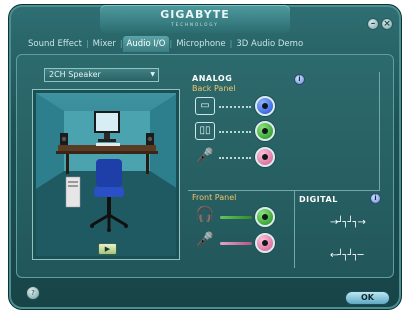 The width and height of the screenshot is (408, 317). What do you see at coordinates (265, 217) in the screenshot?
I see `front-jack-green` at bounding box center [265, 217].